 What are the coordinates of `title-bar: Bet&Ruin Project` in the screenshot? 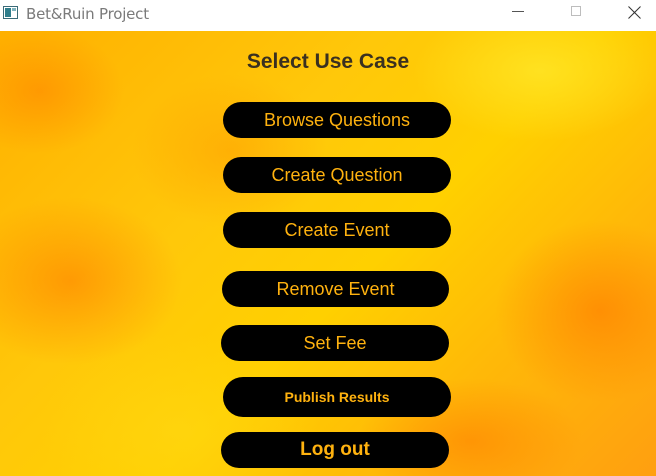 It's located at (328, 15).